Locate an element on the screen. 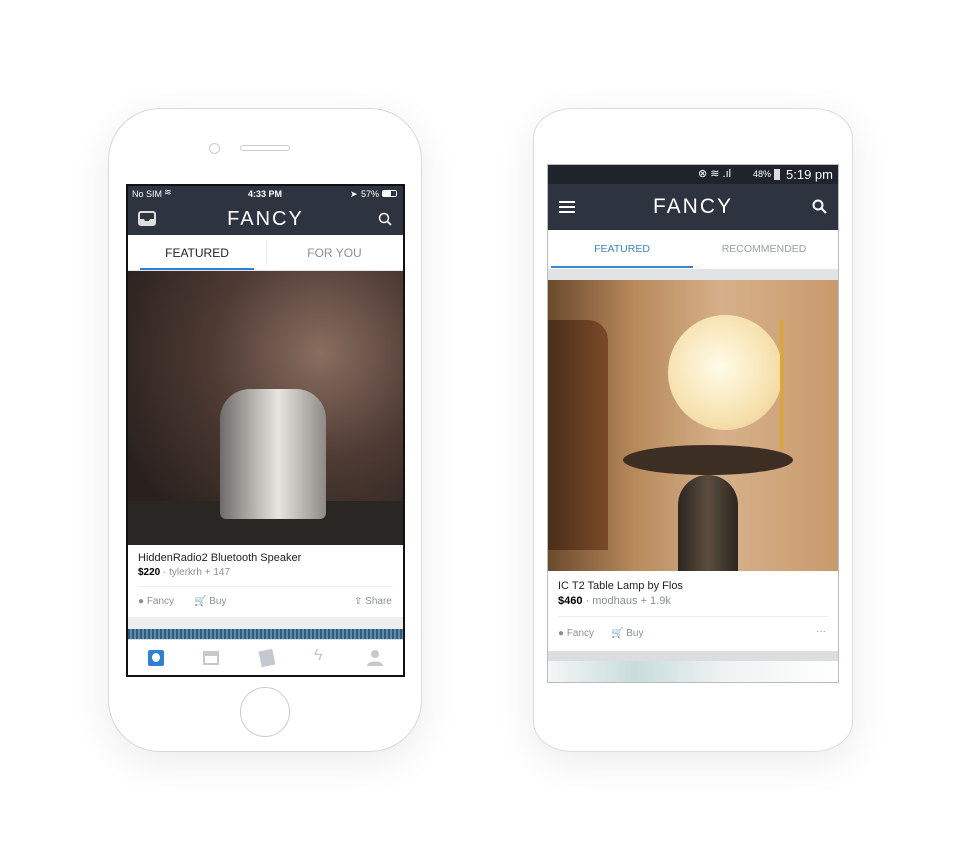  signal-icons: ⊗ ≋ .ıl is located at coordinates (715, 174).